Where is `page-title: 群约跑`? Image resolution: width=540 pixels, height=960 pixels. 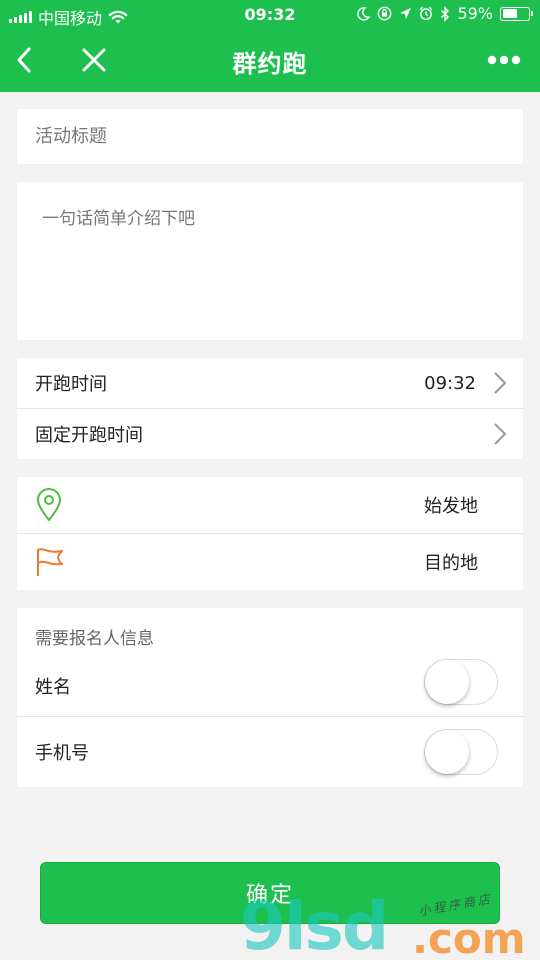 page-title: 群约跑 is located at coordinates (270, 64).